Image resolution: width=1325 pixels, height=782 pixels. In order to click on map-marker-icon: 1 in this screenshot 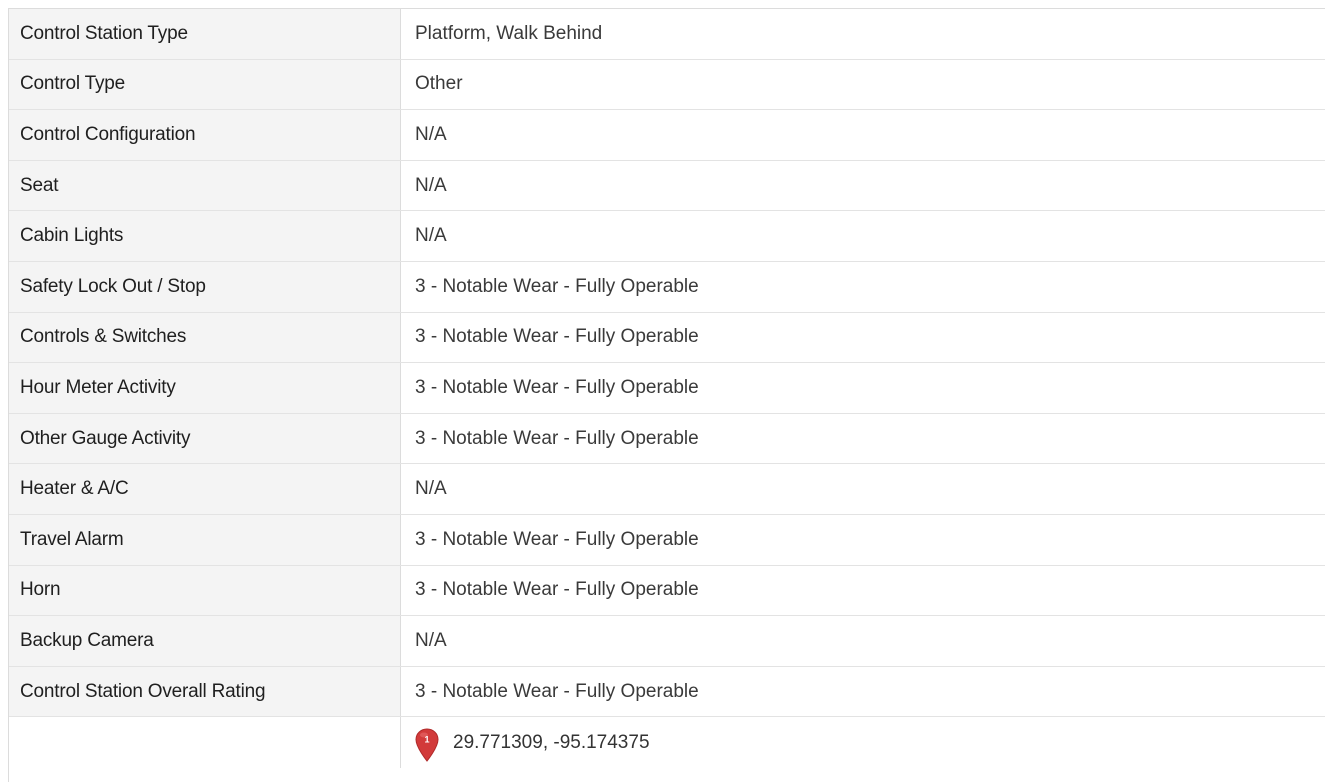, I will do `click(427, 745)`.